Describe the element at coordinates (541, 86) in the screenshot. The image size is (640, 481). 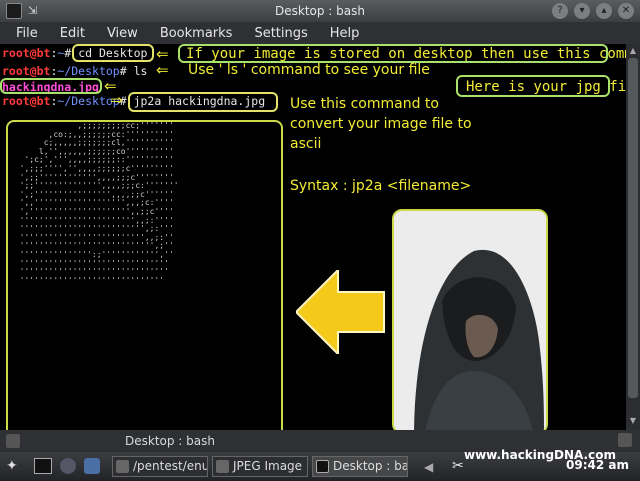
I see `note-jpg: Here is your jpg file` at that location.